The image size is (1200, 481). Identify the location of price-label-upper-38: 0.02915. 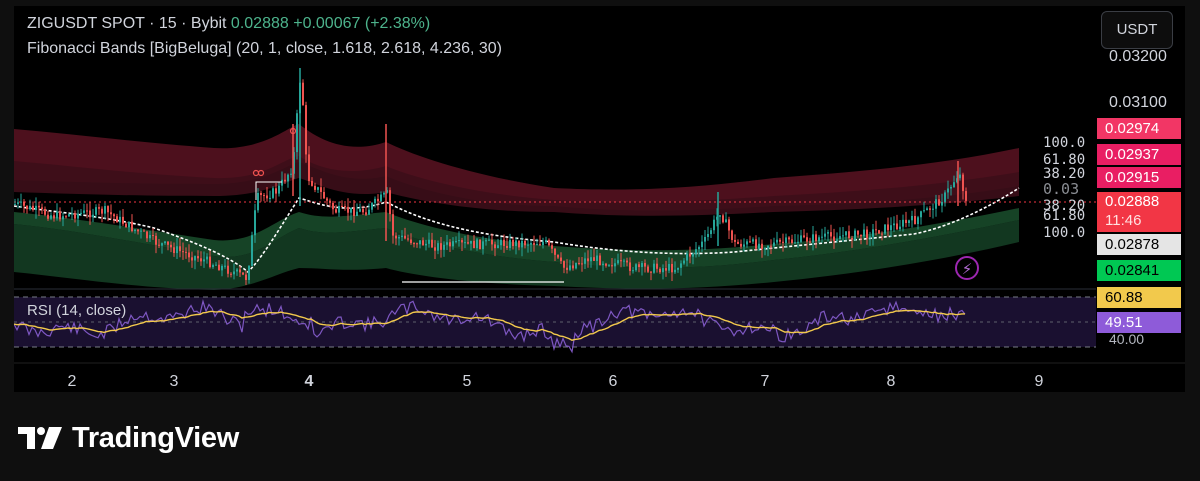
(1139, 177).